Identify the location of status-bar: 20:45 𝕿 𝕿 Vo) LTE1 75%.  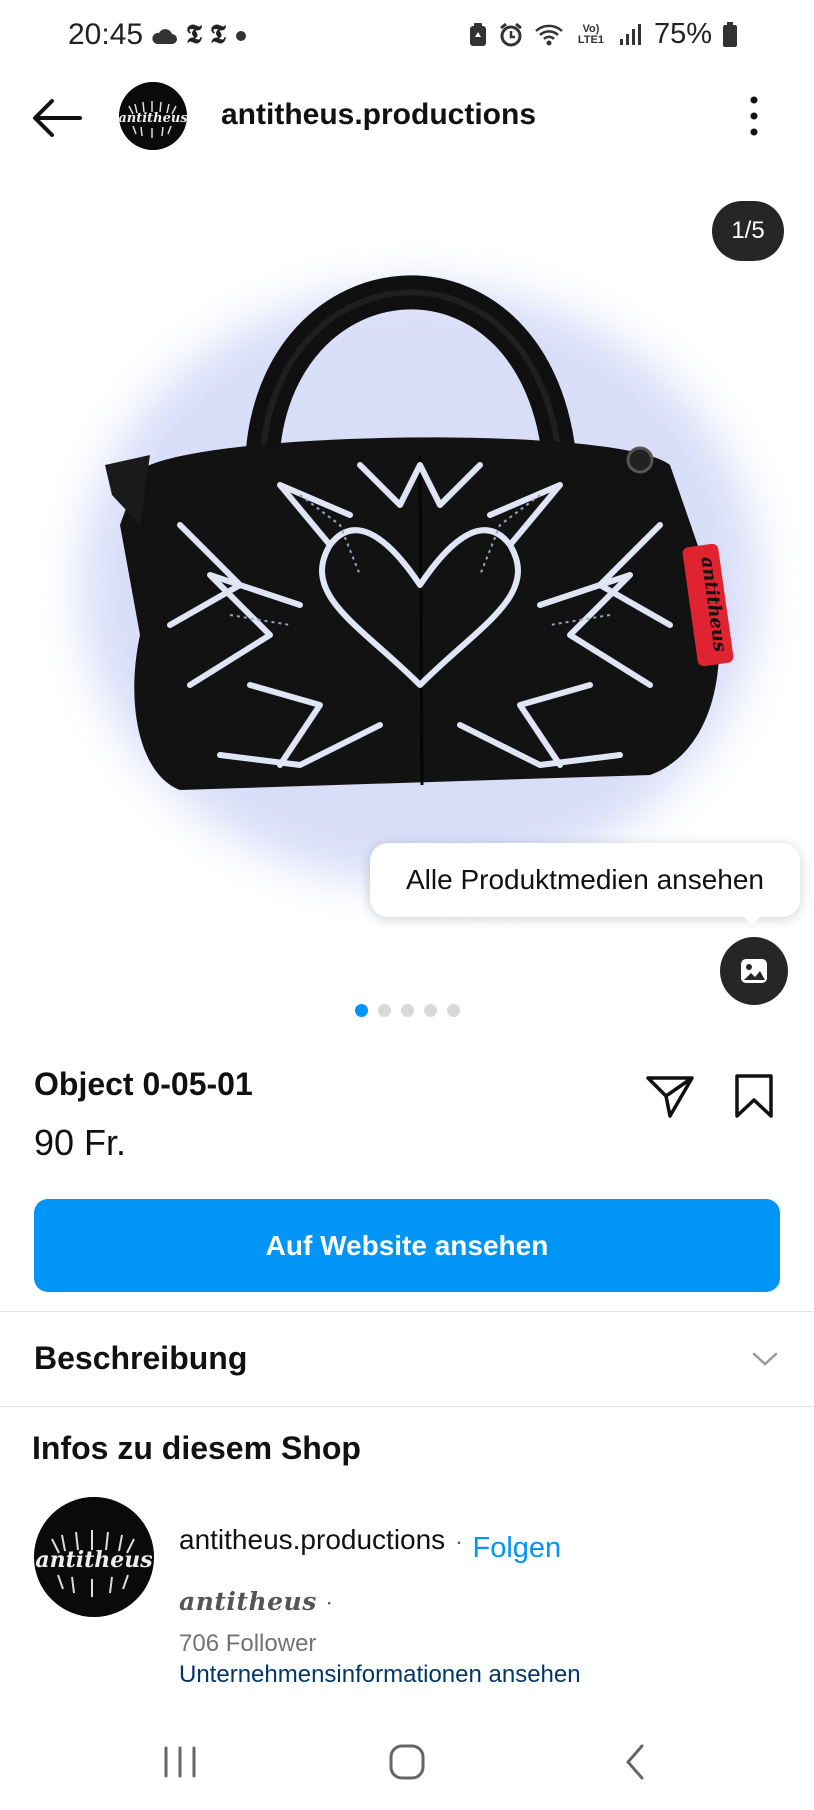
(407, 36).